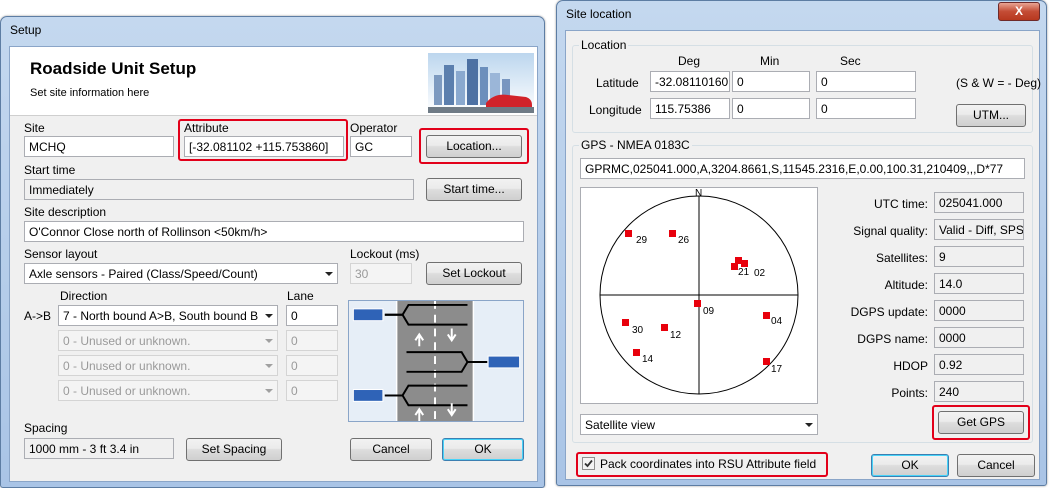 The width and height of the screenshot is (1059, 488). What do you see at coordinates (90, 93) in the screenshot?
I see `setup-header-subtitle: Set site information here` at bounding box center [90, 93].